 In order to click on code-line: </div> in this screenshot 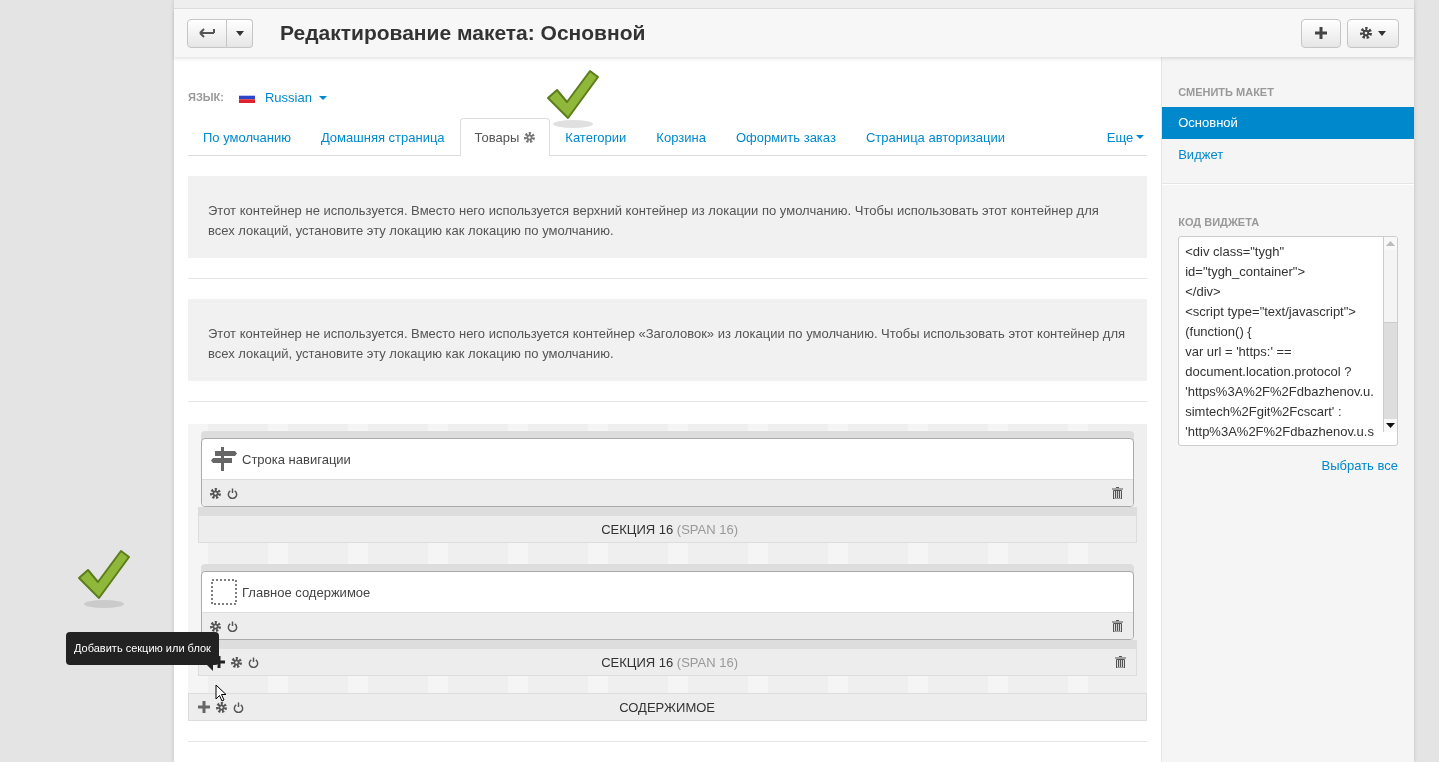, I will do `click(1203, 292)`.